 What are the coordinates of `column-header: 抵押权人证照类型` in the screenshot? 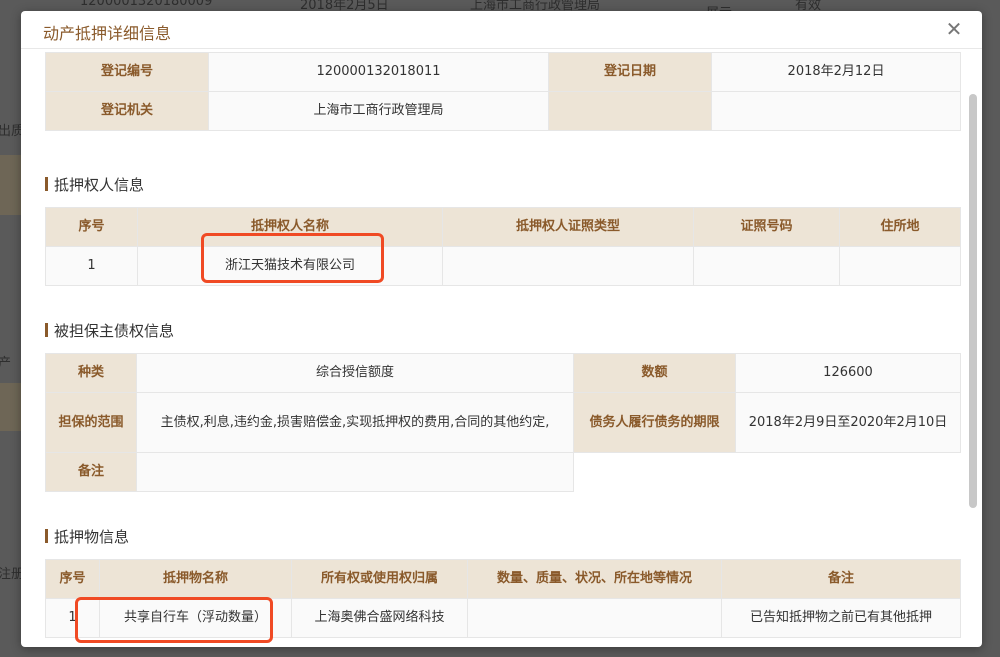 It's located at (568, 227).